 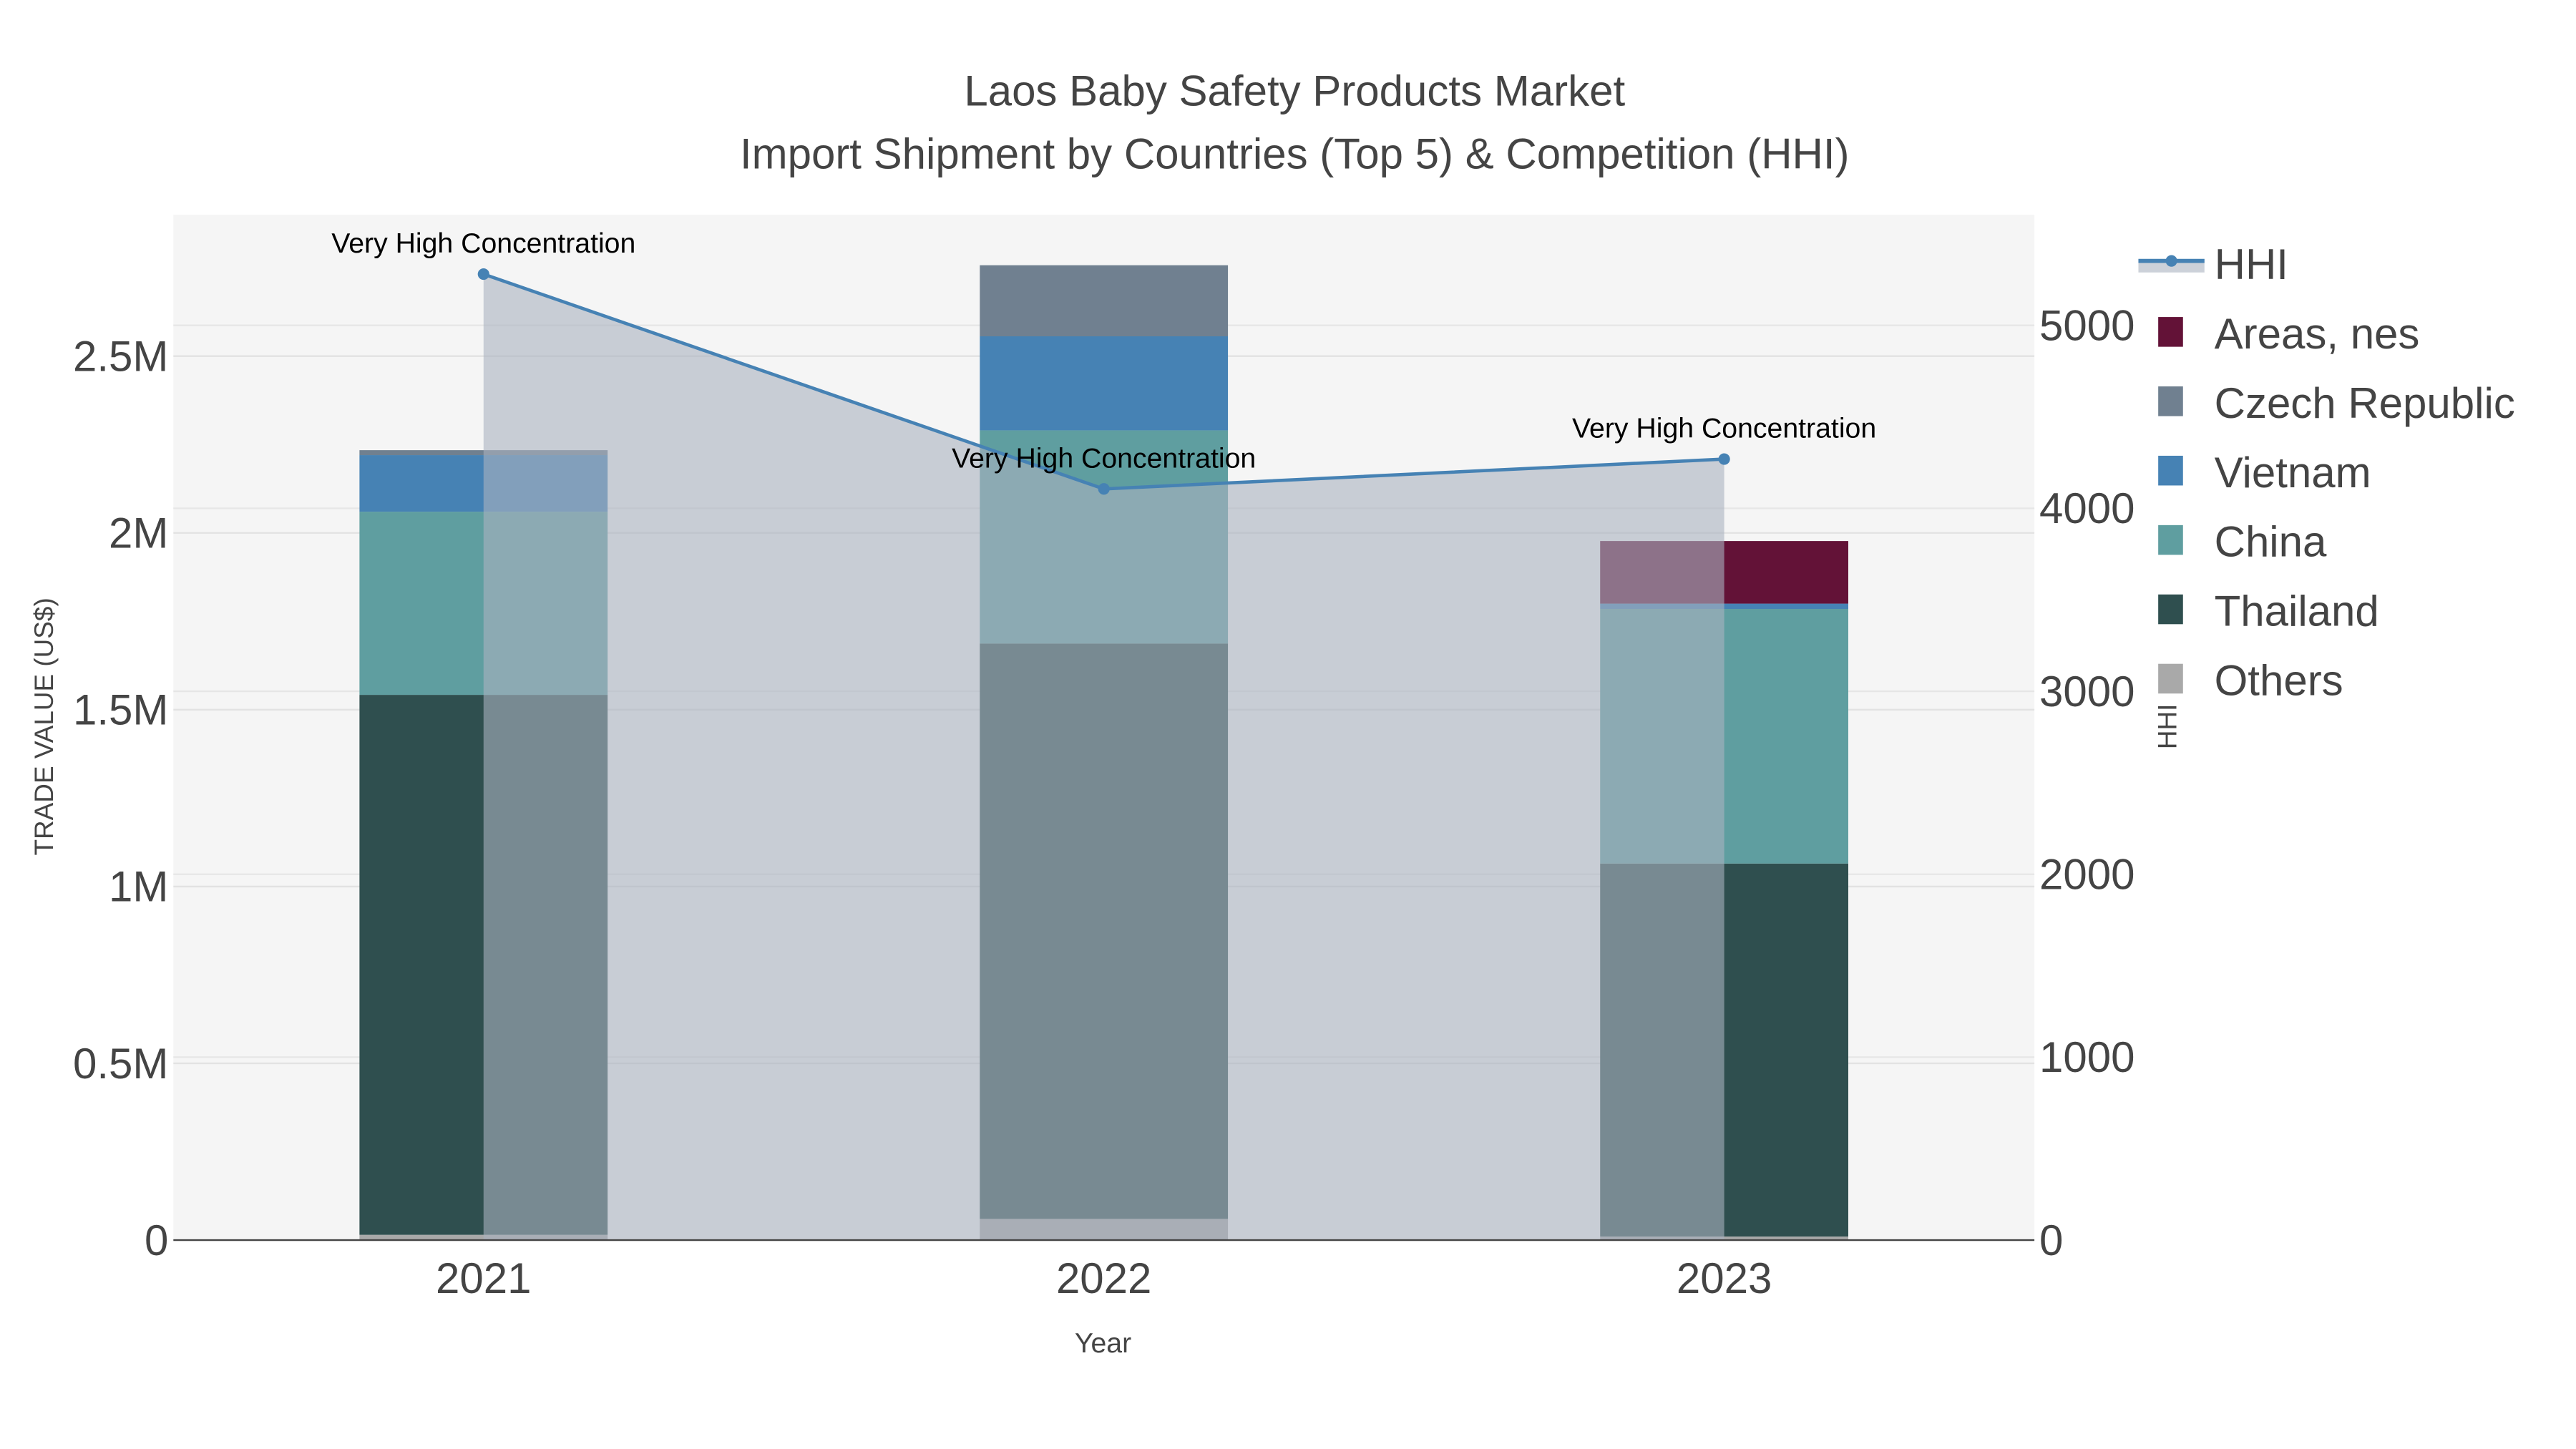 I want to click on y2-tick-label: 5000, so click(x=2087, y=325).